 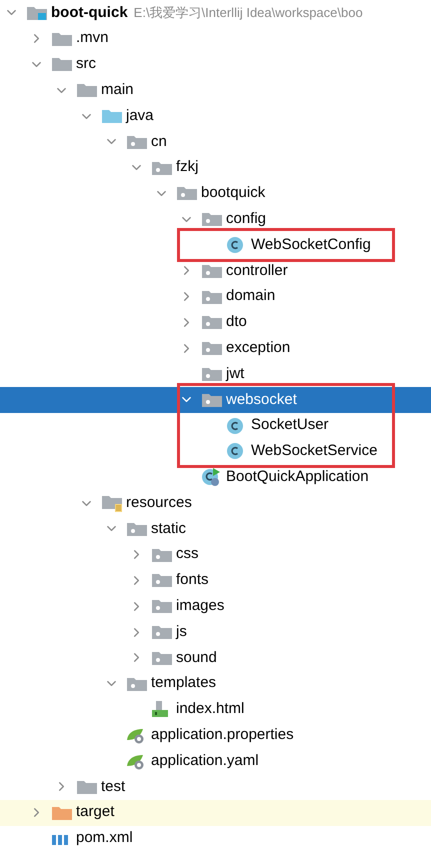 I want to click on node-label: application.properties, so click(x=222, y=734).